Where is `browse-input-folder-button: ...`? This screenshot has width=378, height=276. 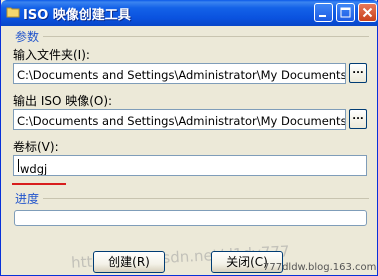 browse-input-folder-button: ... is located at coordinates (358, 73).